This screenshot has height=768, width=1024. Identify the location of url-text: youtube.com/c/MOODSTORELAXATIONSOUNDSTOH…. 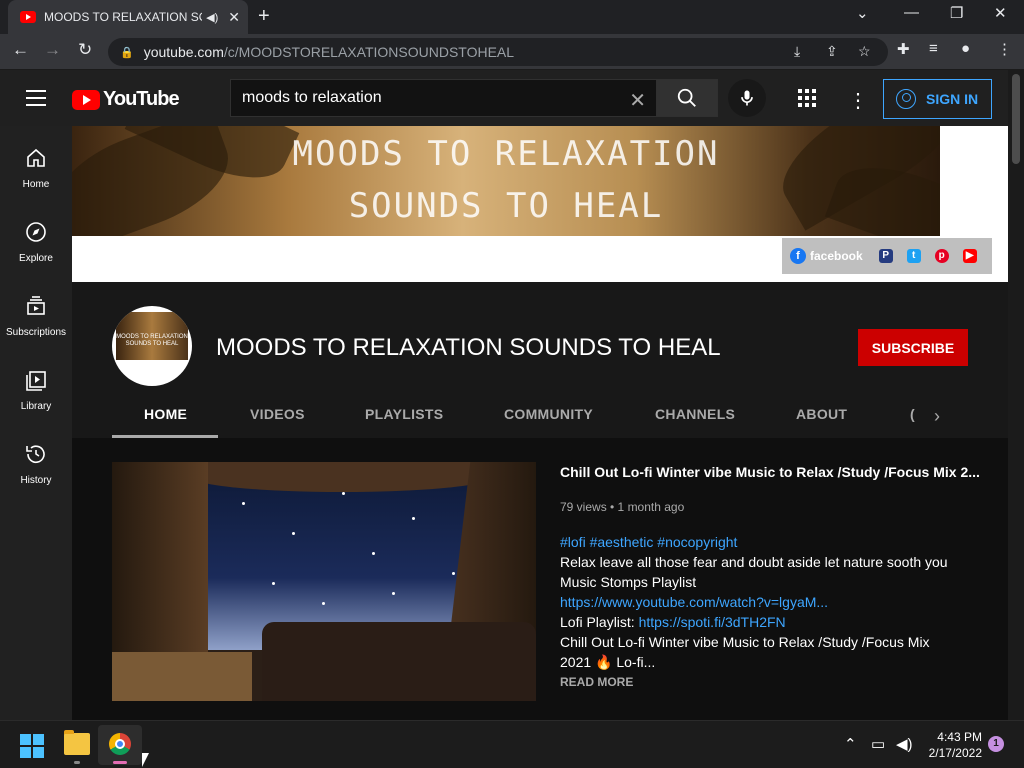
(329, 52).